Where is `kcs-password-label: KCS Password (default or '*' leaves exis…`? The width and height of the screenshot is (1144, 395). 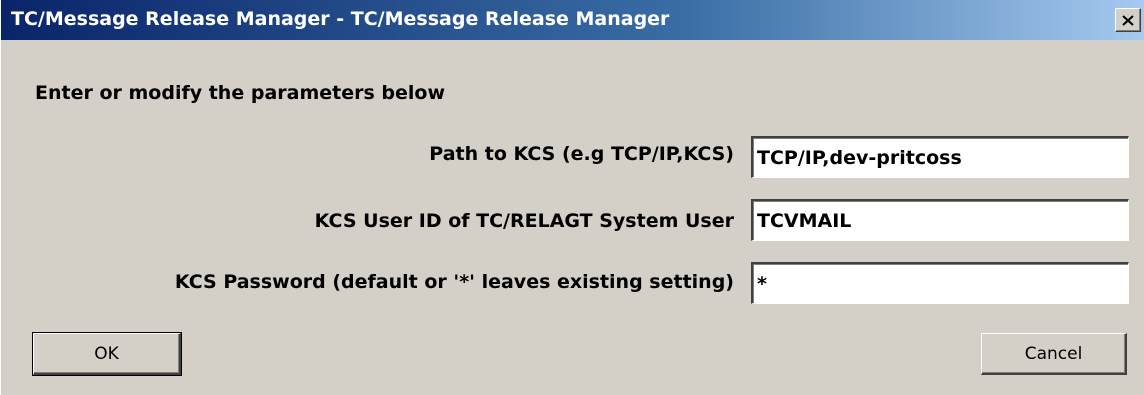 kcs-password-label: KCS Password (default or '*' leaves exis… is located at coordinates (454, 282).